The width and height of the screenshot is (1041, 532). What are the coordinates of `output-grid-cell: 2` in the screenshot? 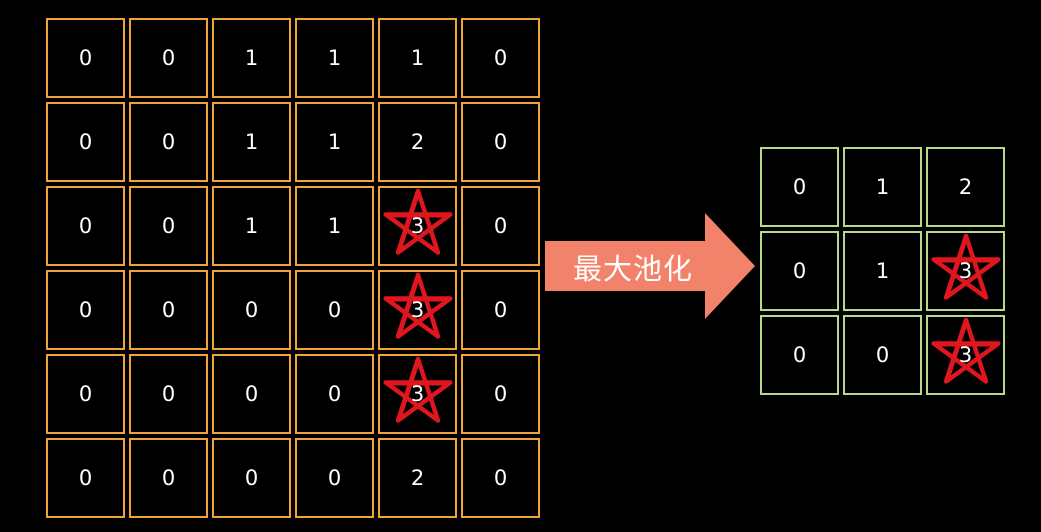 It's located at (965, 187).